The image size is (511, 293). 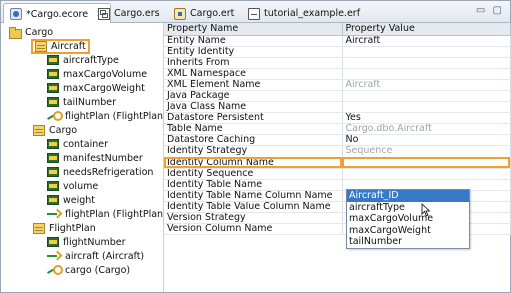 I want to click on table-row: Entity Identity, so click(x=337, y=52).